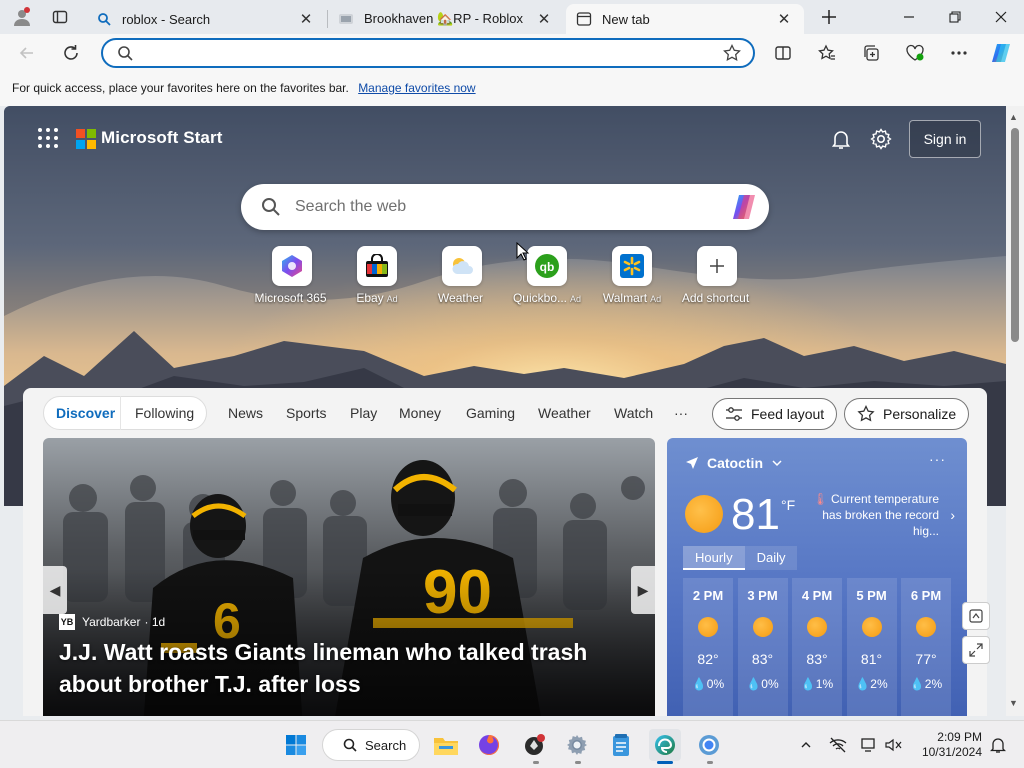 The height and width of the screenshot is (768, 1024). What do you see at coordinates (206, 19) in the screenshot?
I see `tab-roblox-search: roblox - Search ✕` at bounding box center [206, 19].